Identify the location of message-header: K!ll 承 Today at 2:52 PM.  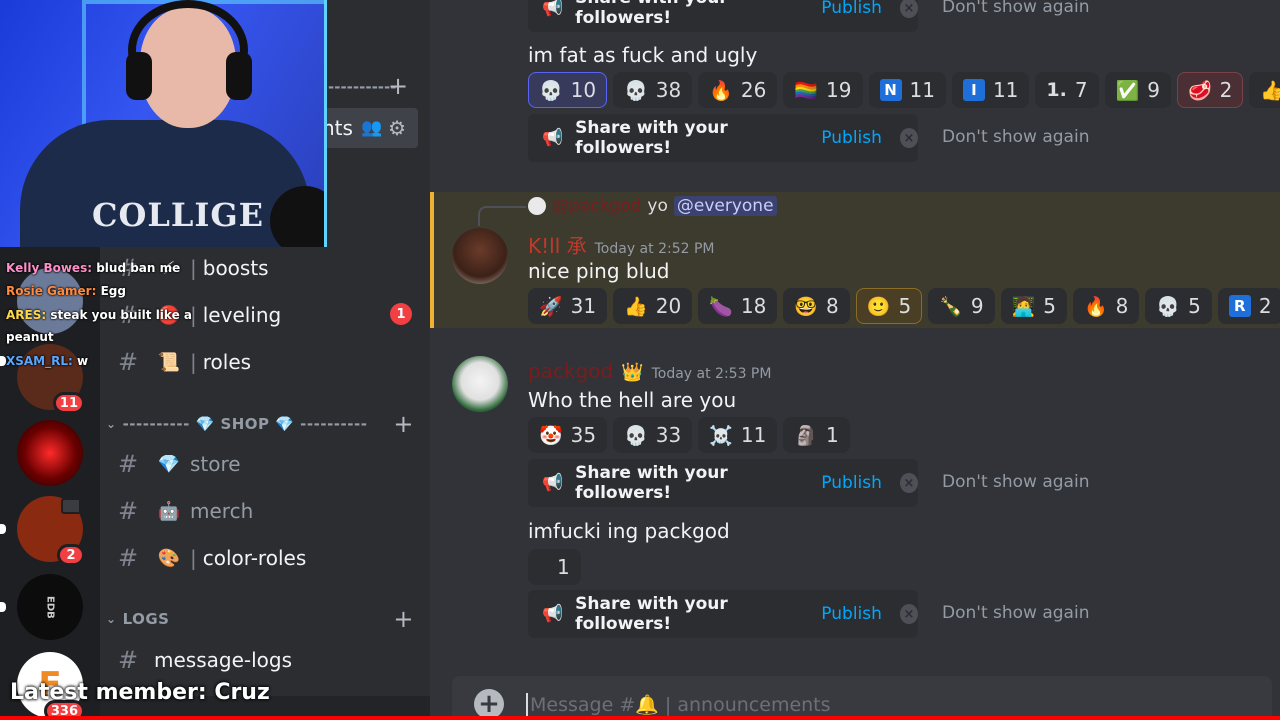
(621, 244).